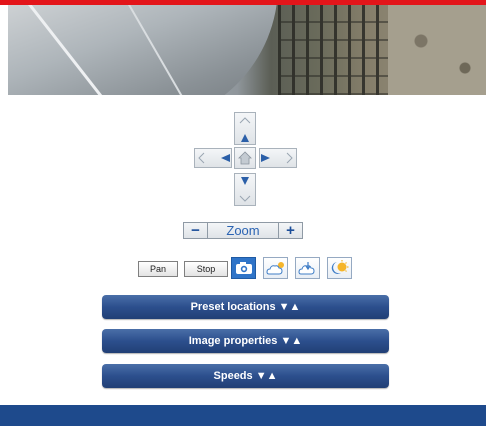  I want to click on feed-fence, so click(333, 50).